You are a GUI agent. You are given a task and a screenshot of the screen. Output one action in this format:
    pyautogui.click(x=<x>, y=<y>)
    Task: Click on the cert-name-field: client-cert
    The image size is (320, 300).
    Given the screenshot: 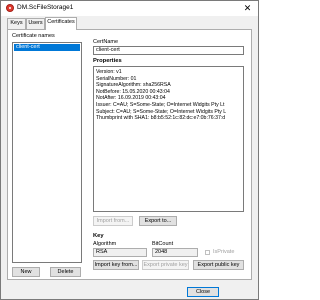 What is the action you would take?
    pyautogui.click(x=168, y=50)
    